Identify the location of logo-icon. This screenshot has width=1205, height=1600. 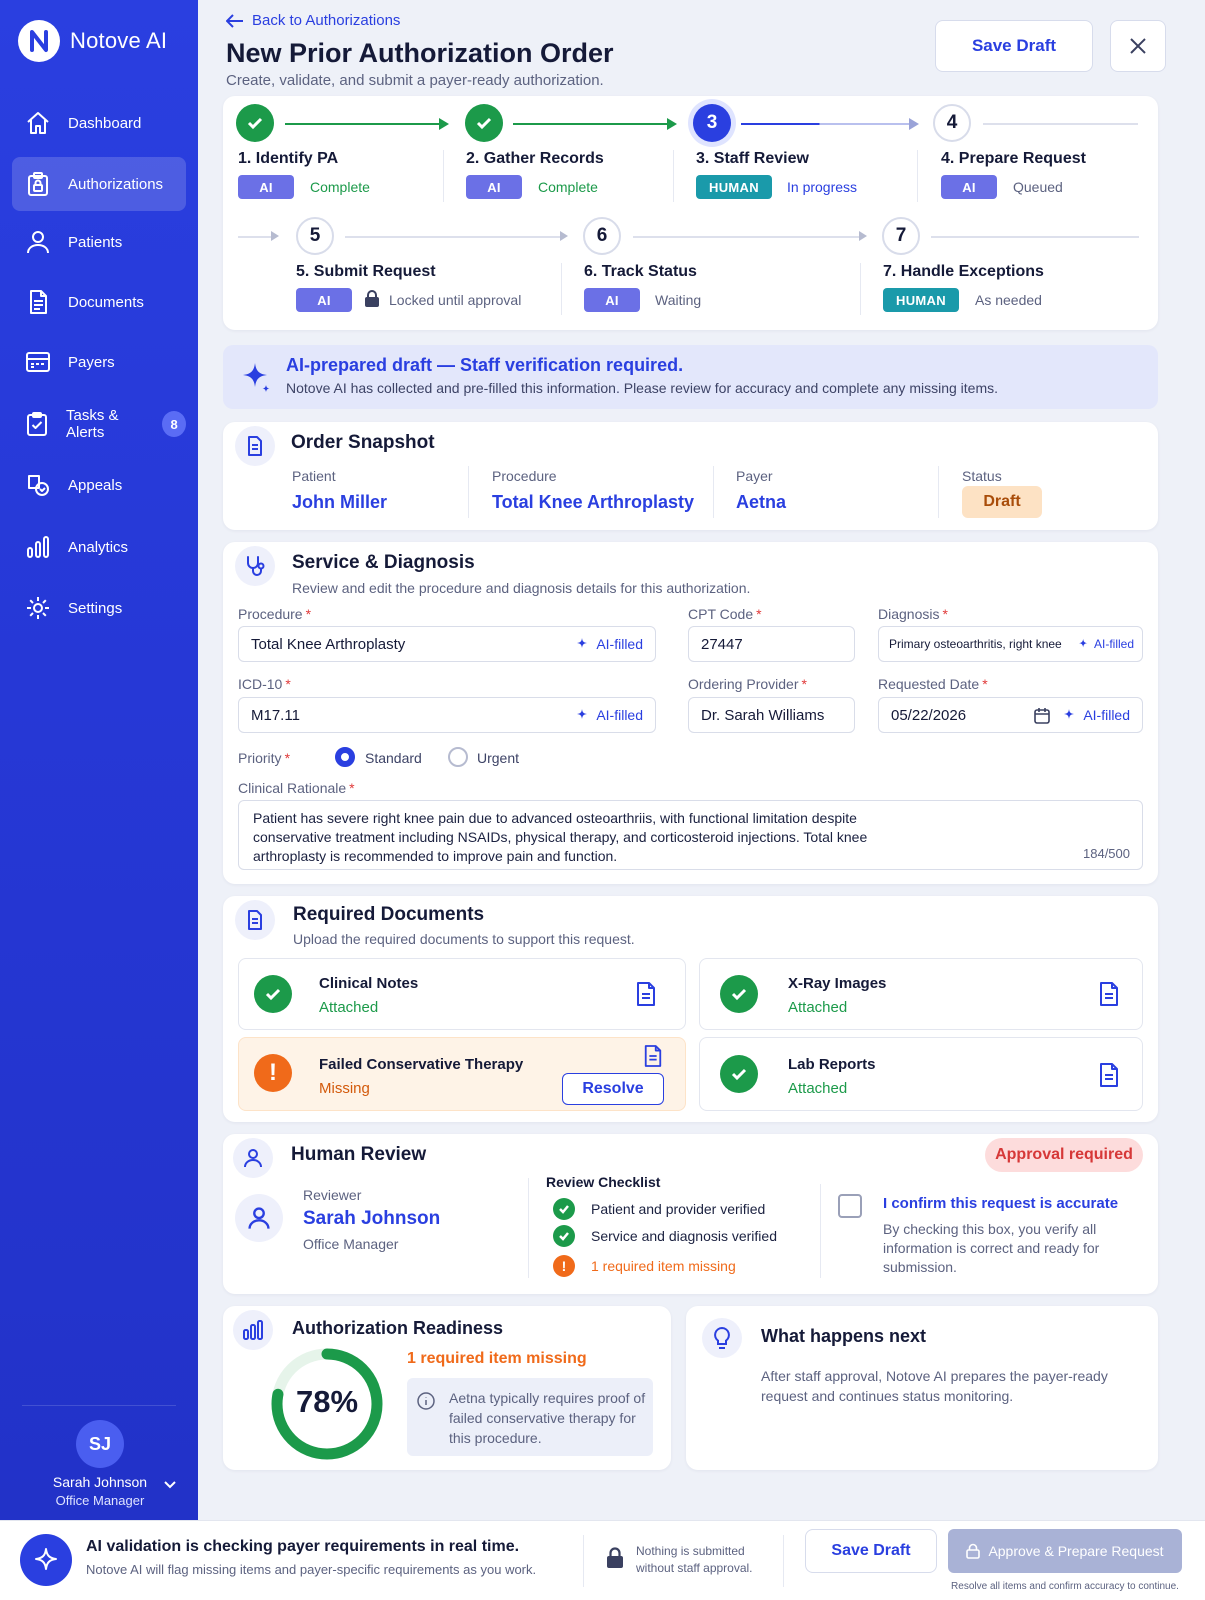
(39, 41).